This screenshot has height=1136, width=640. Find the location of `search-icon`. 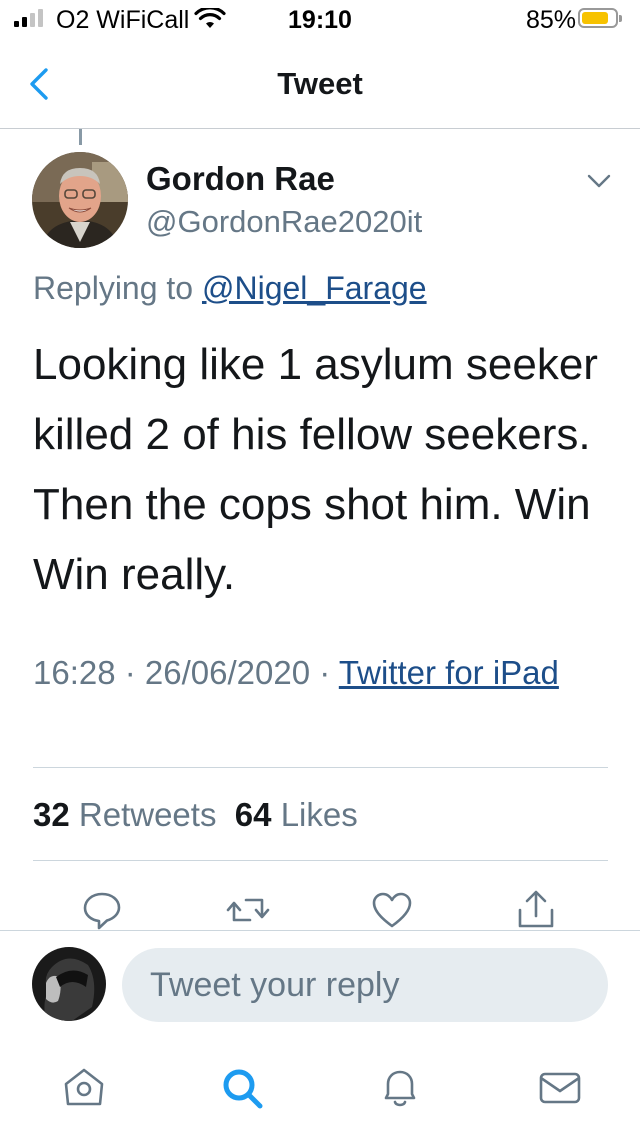

search-icon is located at coordinates (242, 1088).